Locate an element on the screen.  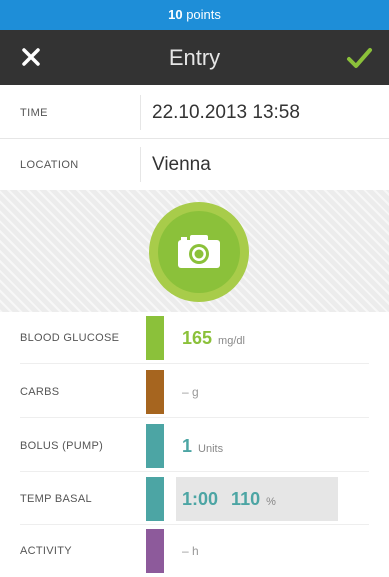
page-title: Entry is located at coordinates (194, 57).